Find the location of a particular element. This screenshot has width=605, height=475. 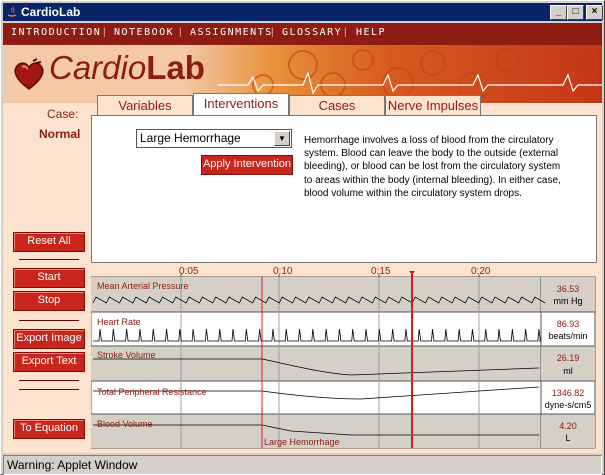

window-title: CardioLab is located at coordinates (51, 12).